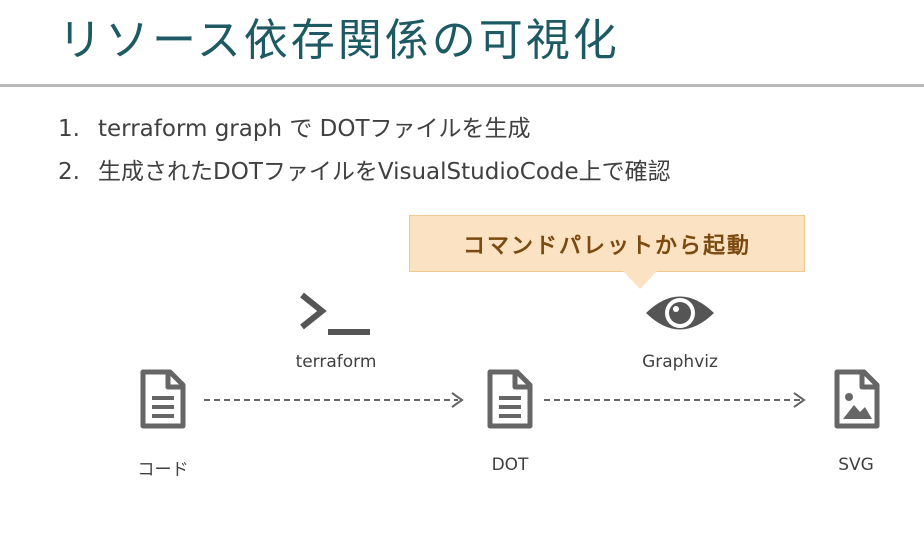  Describe the element at coordinates (69, 129) in the screenshot. I see `step-number: 1.` at that location.